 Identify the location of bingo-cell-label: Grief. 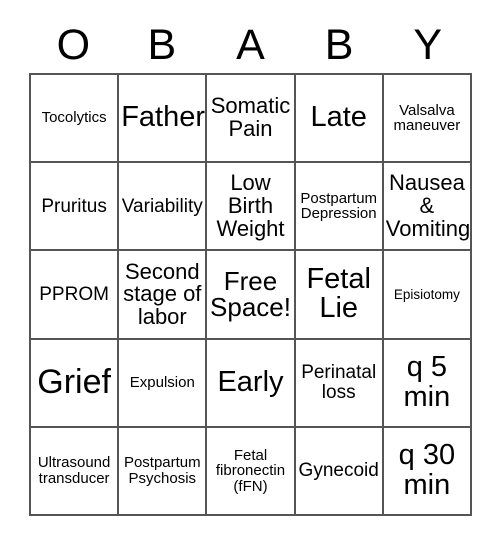
(74, 382).